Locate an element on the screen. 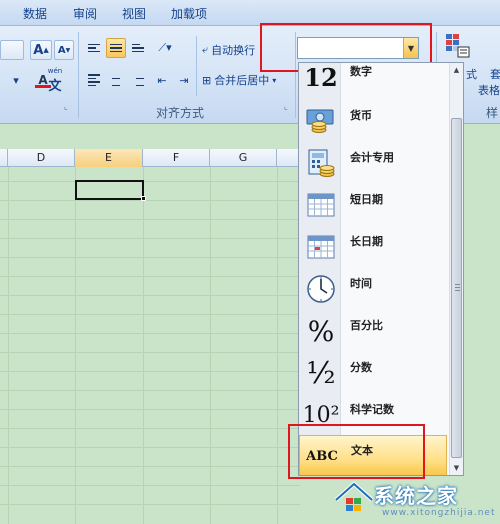  table-style-label: 套 is located at coordinates (495, 74).